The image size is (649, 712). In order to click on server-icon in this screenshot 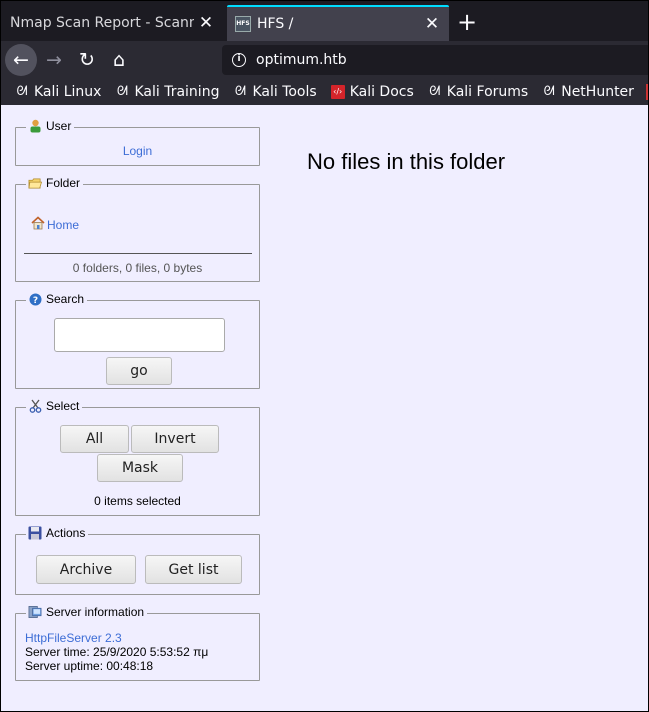, I will do `click(35, 612)`.